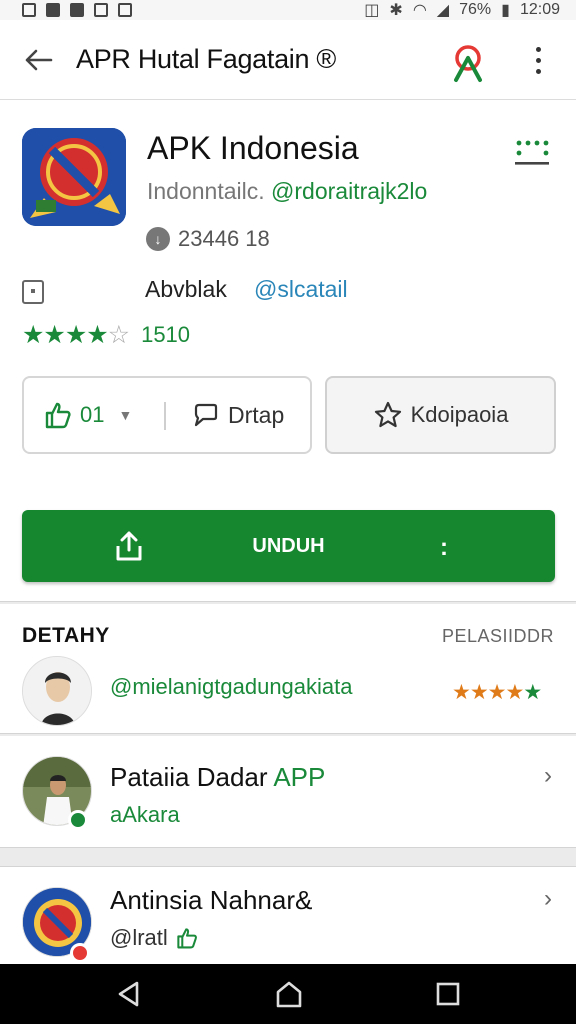 The height and width of the screenshot is (1024, 576). Describe the element at coordinates (224, 238) in the screenshot. I see `download-count: 23446 18` at that location.